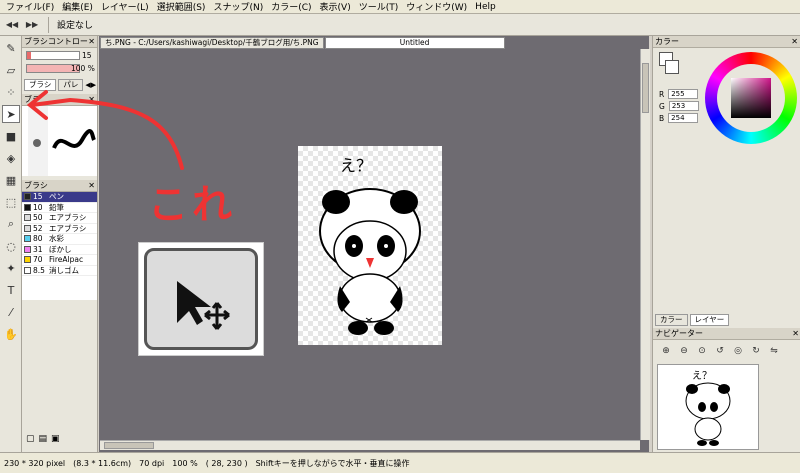 The height and width of the screenshot is (473, 800). What do you see at coordinates (11, 246) in the screenshot?
I see `lasso-tool-icon: ◌` at bounding box center [11, 246].